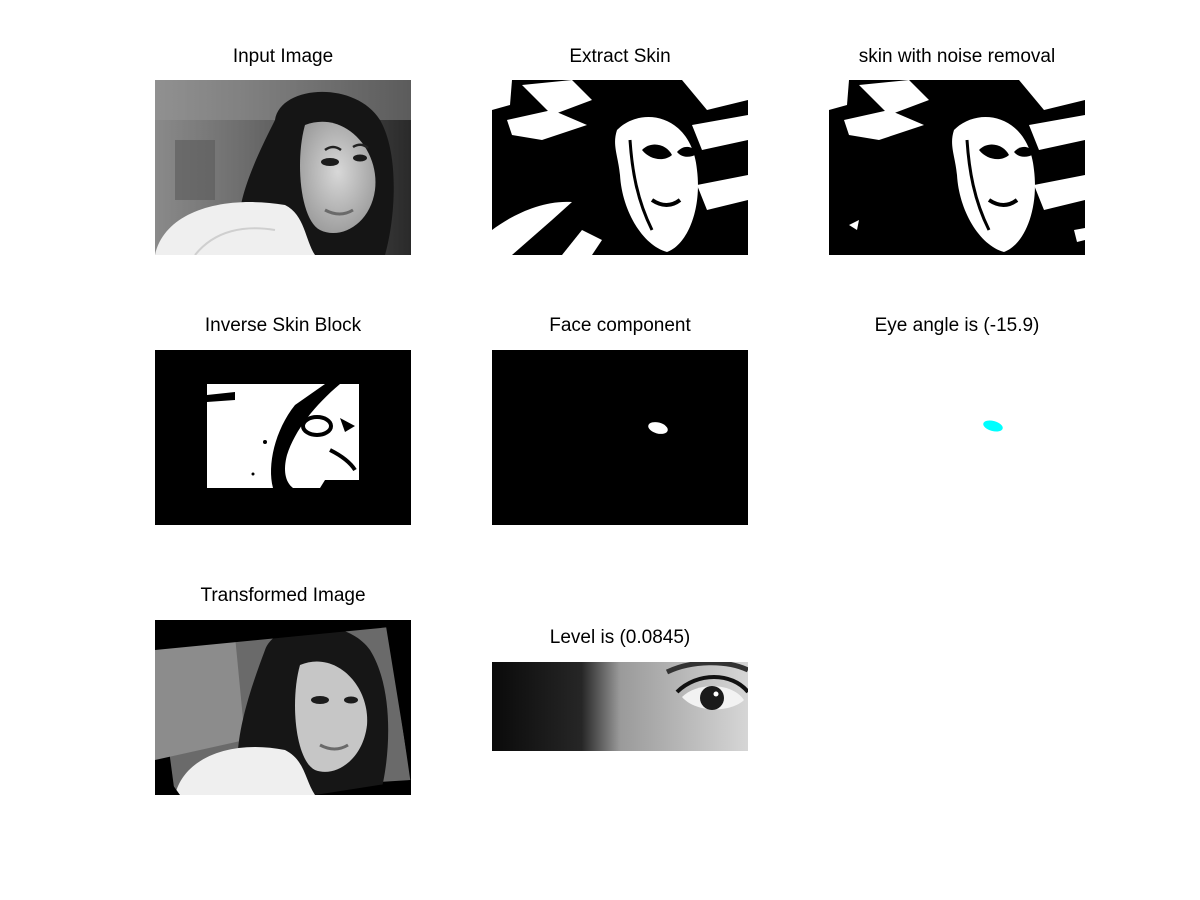 This screenshot has width=1200, height=900. What do you see at coordinates (620, 637) in the screenshot?
I see `panel-title-level: Level is (0.0845)` at bounding box center [620, 637].